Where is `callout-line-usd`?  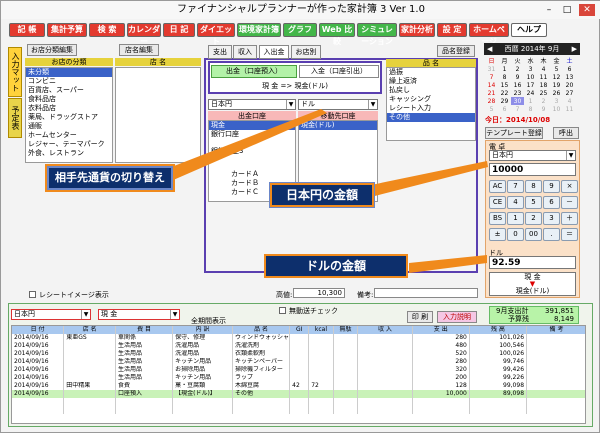
callout-line-usd is located at coordinates (448, 264).